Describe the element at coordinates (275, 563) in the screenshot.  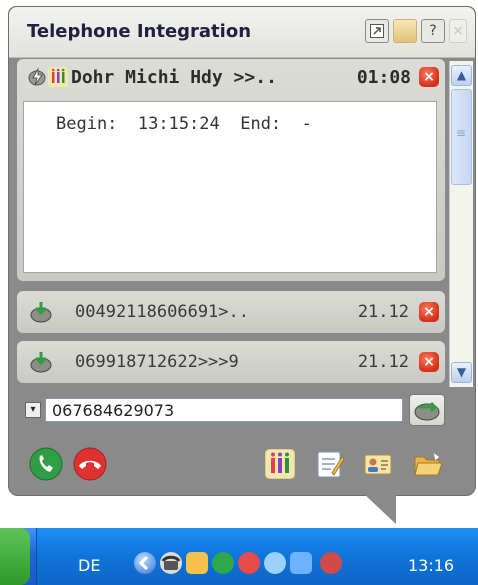
I see `tray-search-icon` at that location.